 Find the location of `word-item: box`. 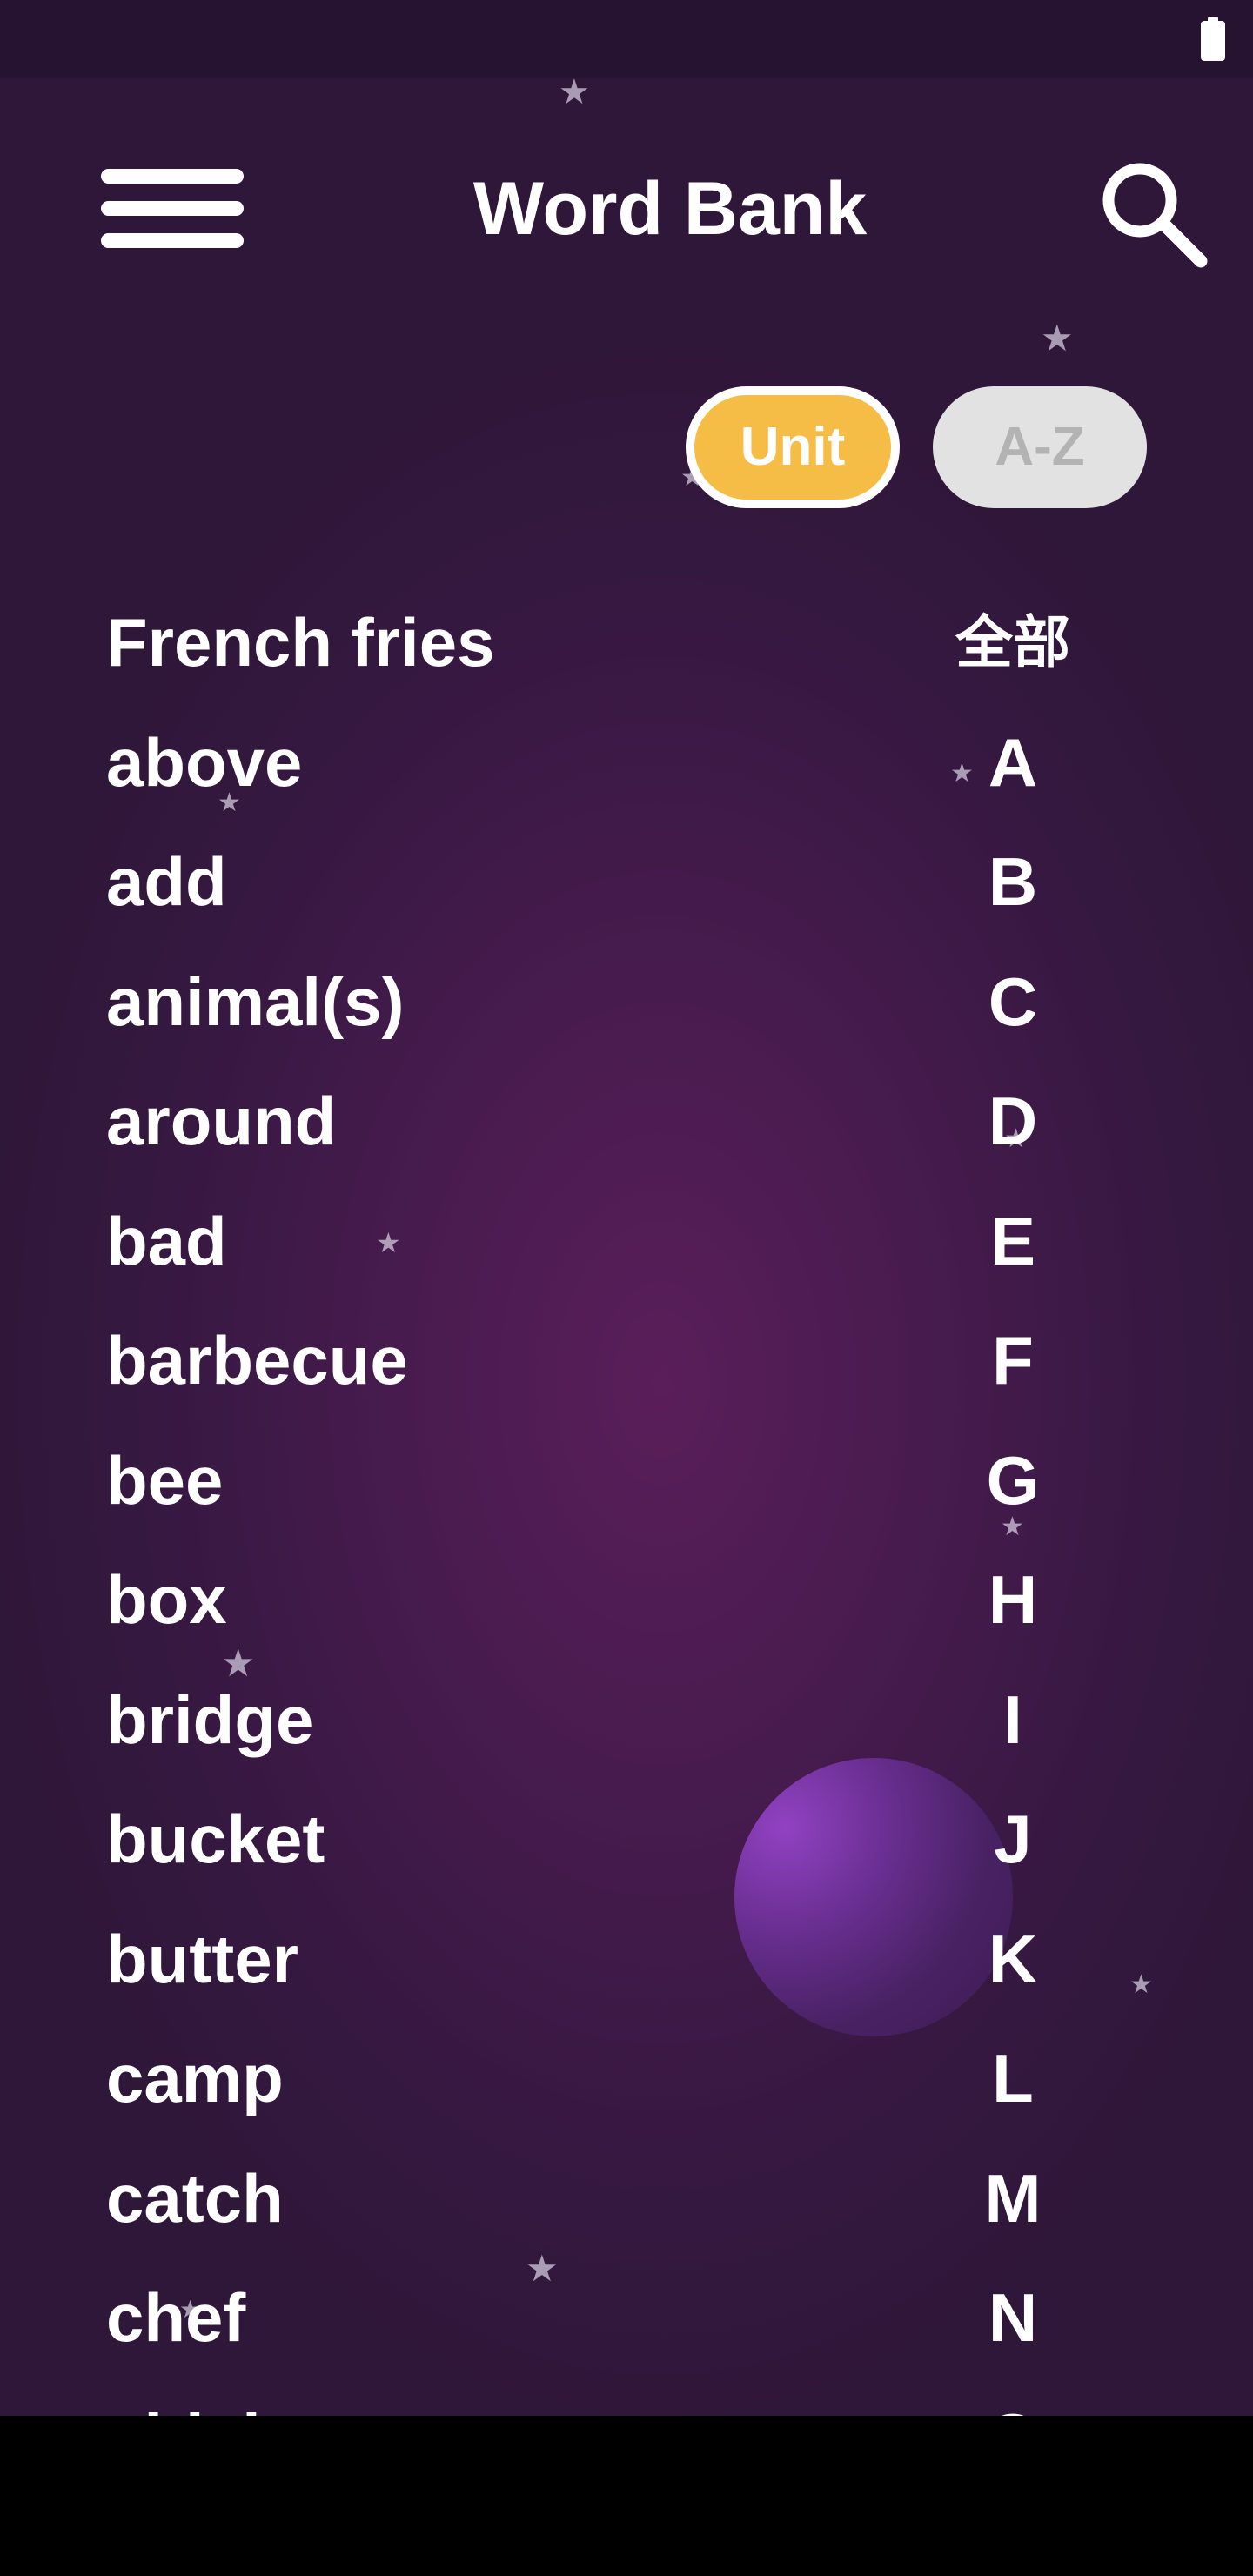

word-item: box is located at coordinates (454, 1600).